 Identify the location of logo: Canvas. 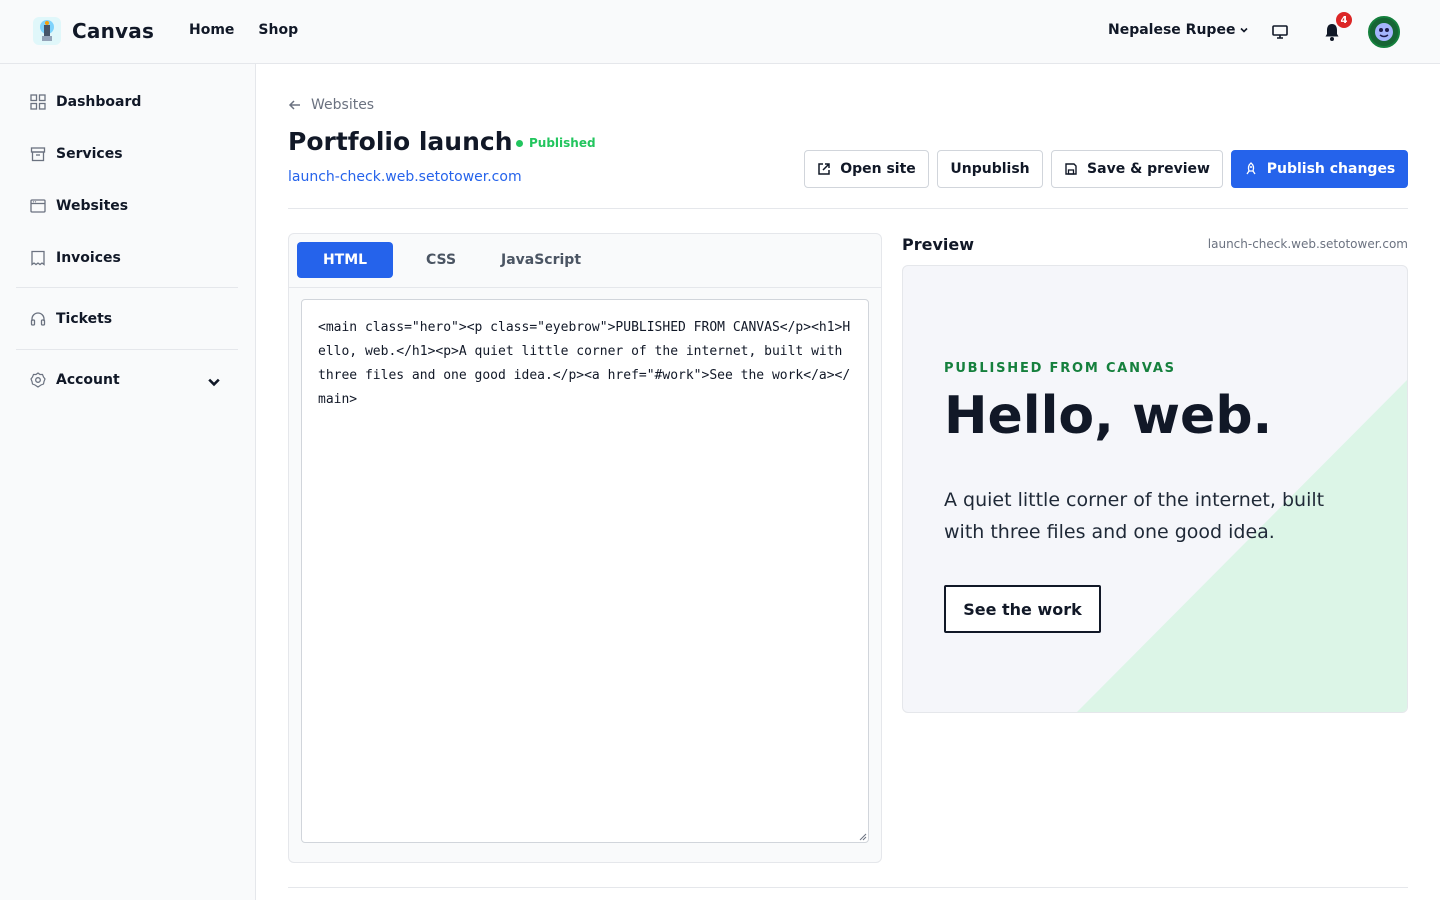
(93, 31).